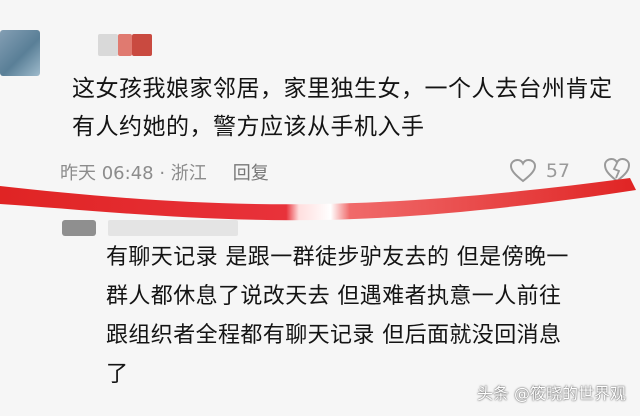  I want to click on comment-line: 群人都休息了说改天去 但遇难者执意一人前往, so click(334, 296).